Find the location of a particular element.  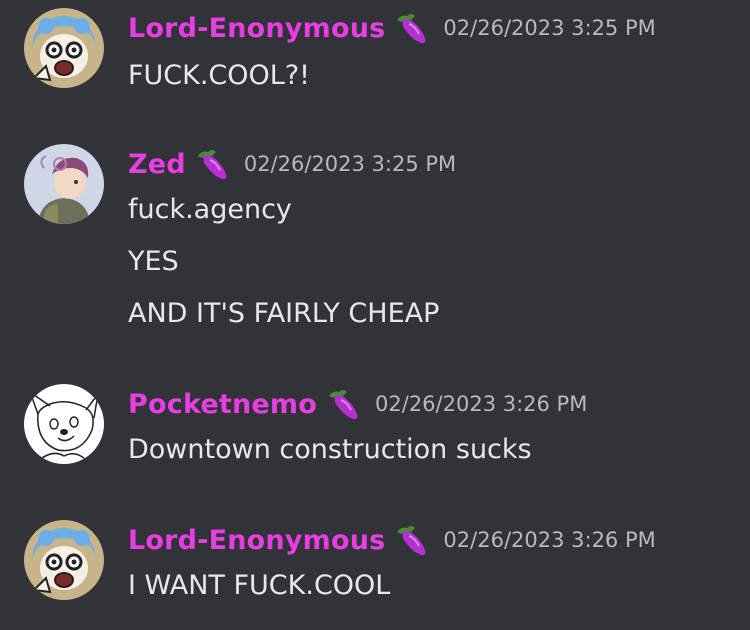

message-header: Zed 02/26/2023 3:25 PM is located at coordinates (292, 164).